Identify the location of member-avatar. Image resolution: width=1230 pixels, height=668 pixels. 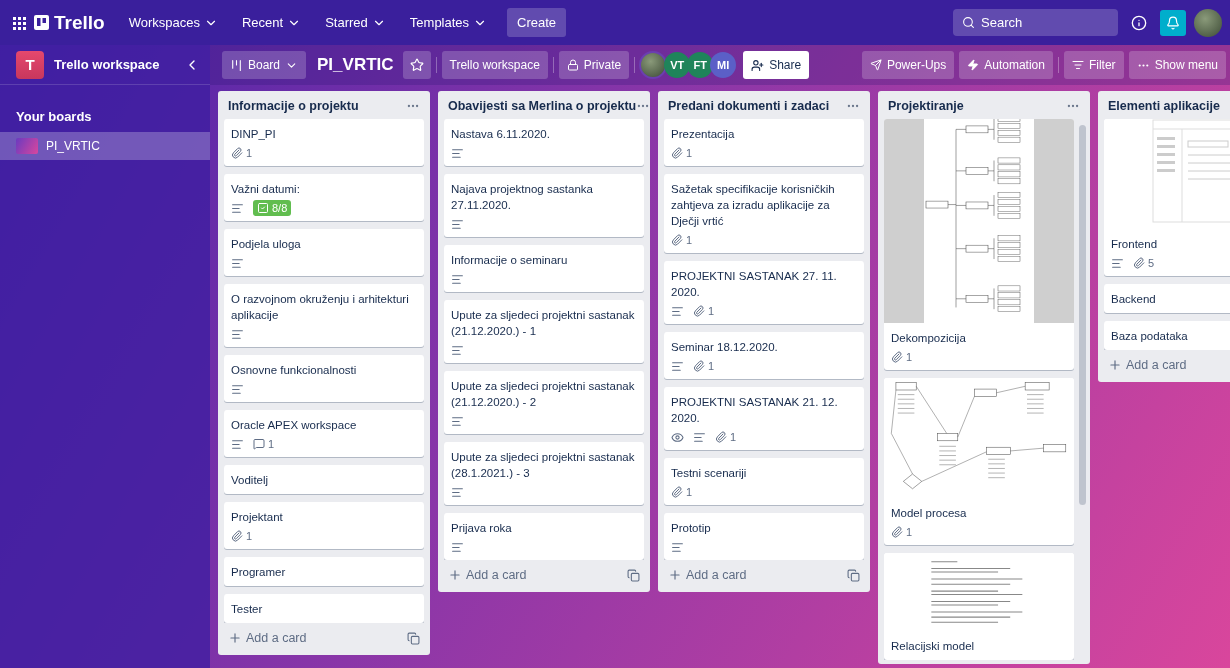
(653, 65).